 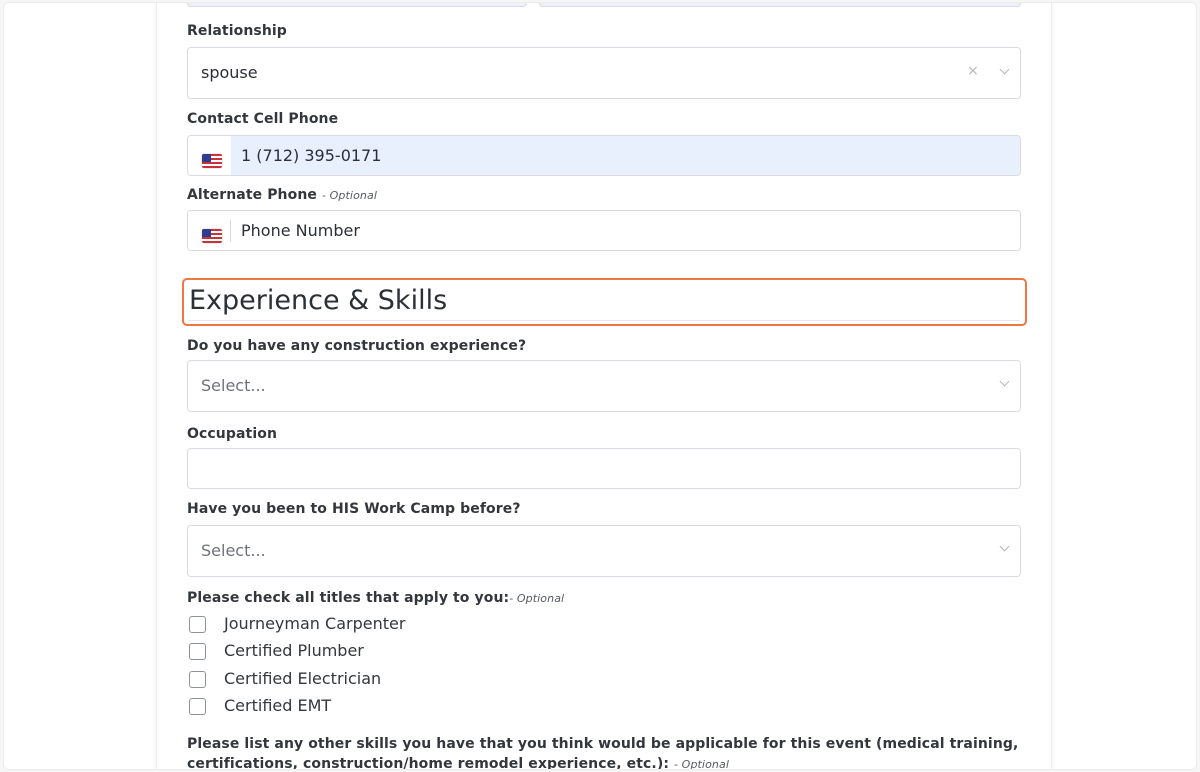 I want to click on country-selector-alt, so click(x=209, y=230).